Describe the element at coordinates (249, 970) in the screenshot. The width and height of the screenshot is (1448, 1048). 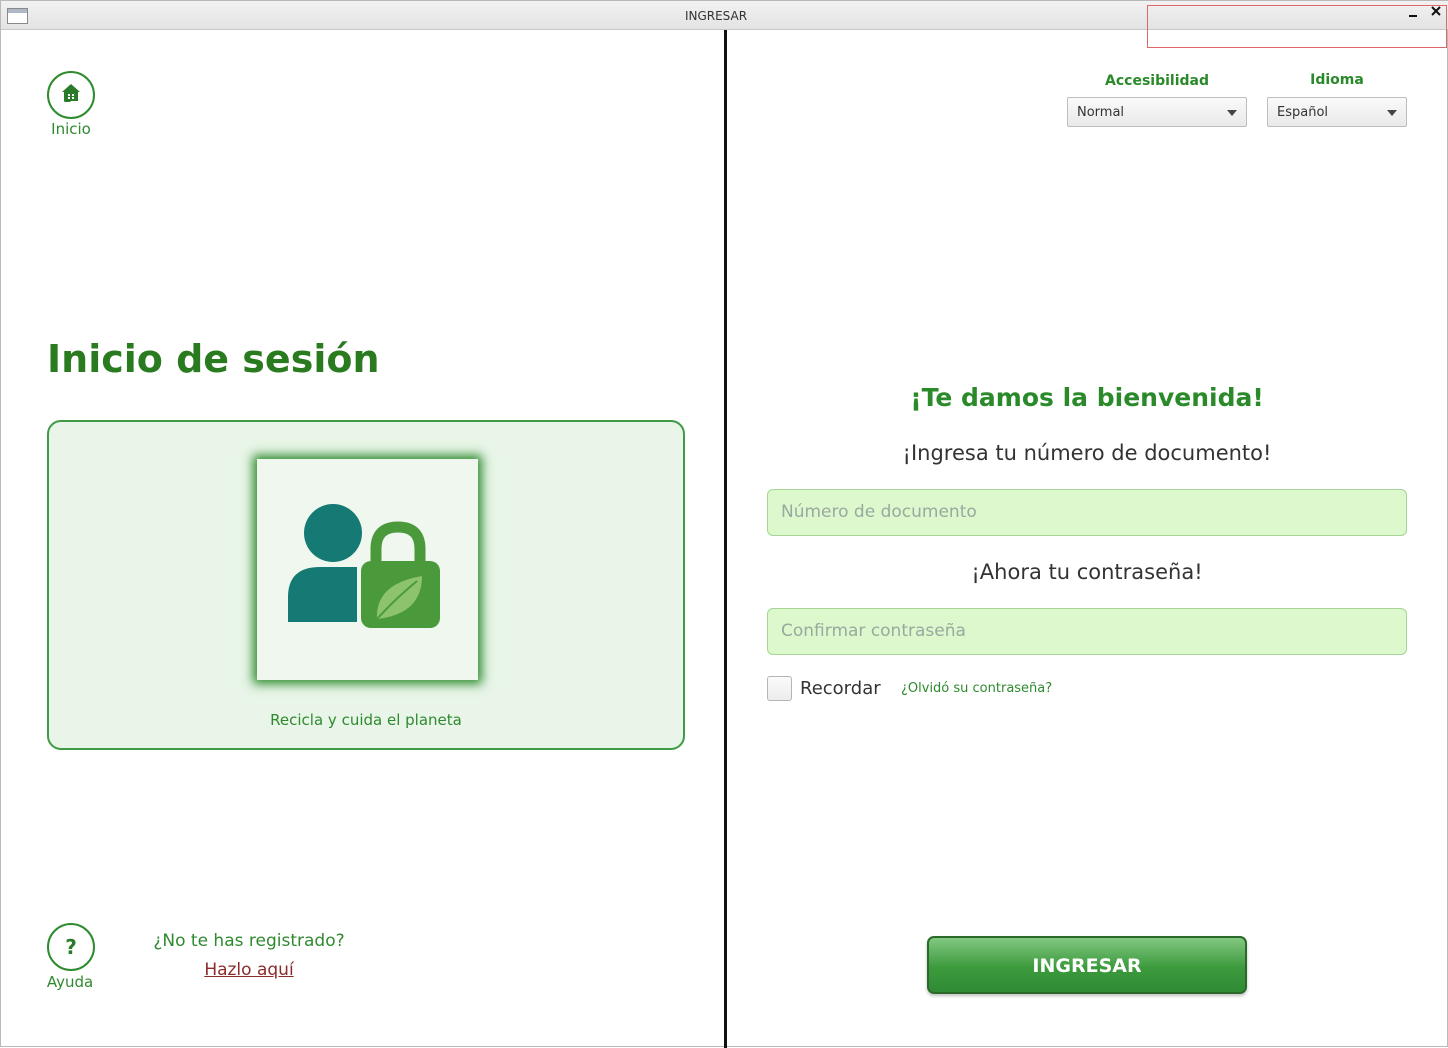
I see `register-link: Hazlo aquí` at that location.